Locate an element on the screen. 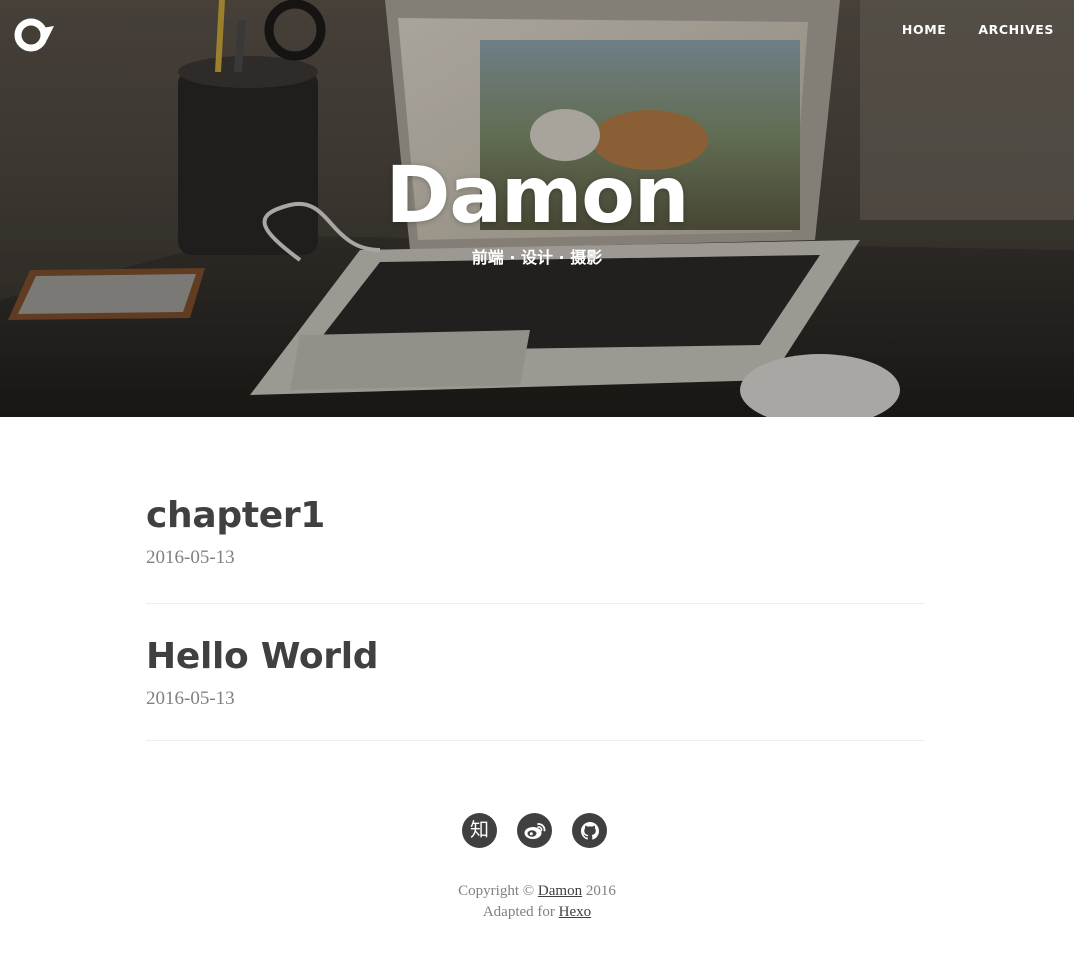 The width and height of the screenshot is (1074, 962). weibo-icon is located at coordinates (534, 830).